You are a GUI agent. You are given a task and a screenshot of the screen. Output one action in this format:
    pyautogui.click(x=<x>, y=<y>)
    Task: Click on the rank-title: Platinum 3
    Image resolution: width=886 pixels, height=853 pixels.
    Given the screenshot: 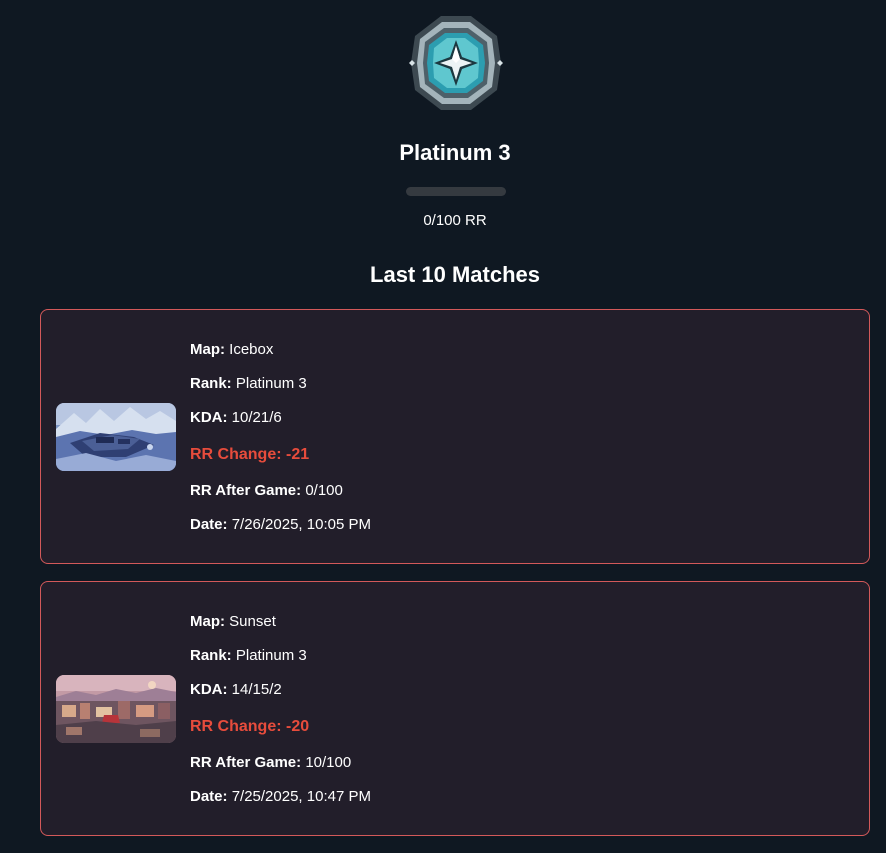 What is the action you would take?
    pyautogui.click(x=455, y=152)
    